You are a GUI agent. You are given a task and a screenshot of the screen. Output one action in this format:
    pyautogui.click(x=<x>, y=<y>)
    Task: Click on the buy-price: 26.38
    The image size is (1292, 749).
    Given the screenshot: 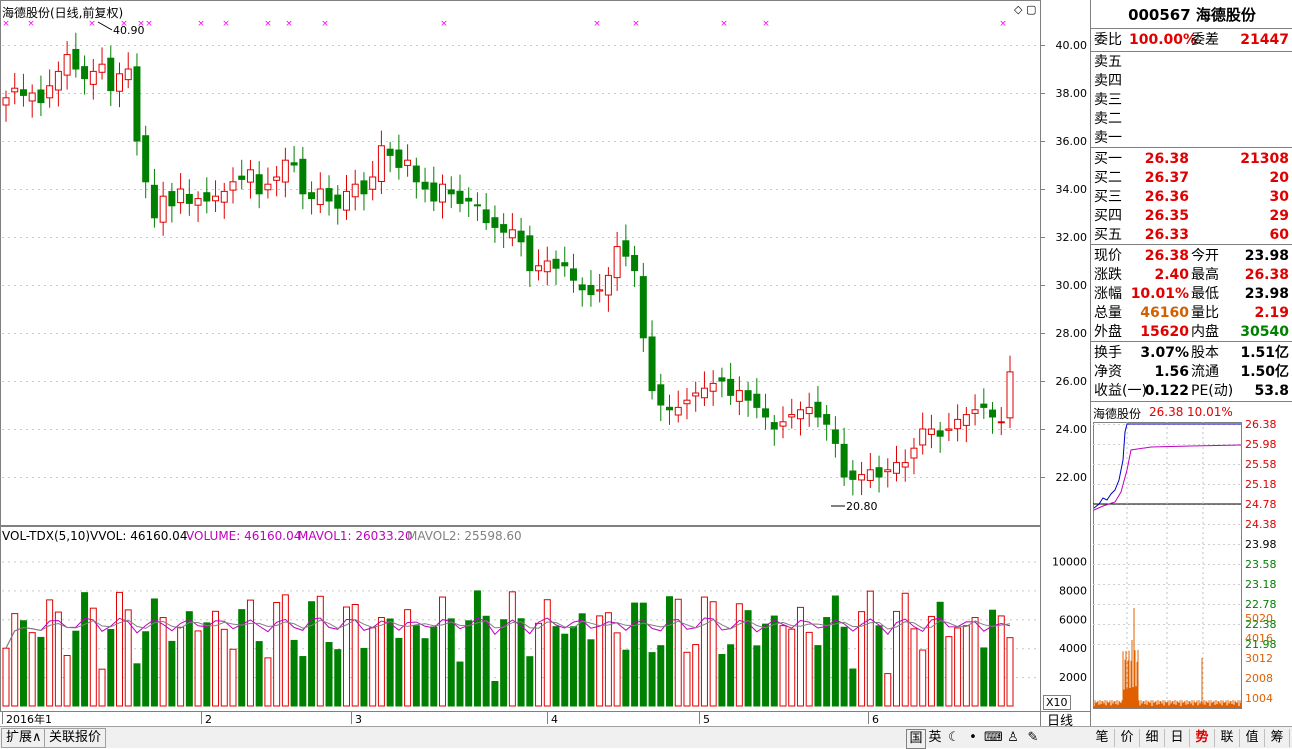 What is the action you would take?
    pyautogui.click(x=1166, y=159)
    